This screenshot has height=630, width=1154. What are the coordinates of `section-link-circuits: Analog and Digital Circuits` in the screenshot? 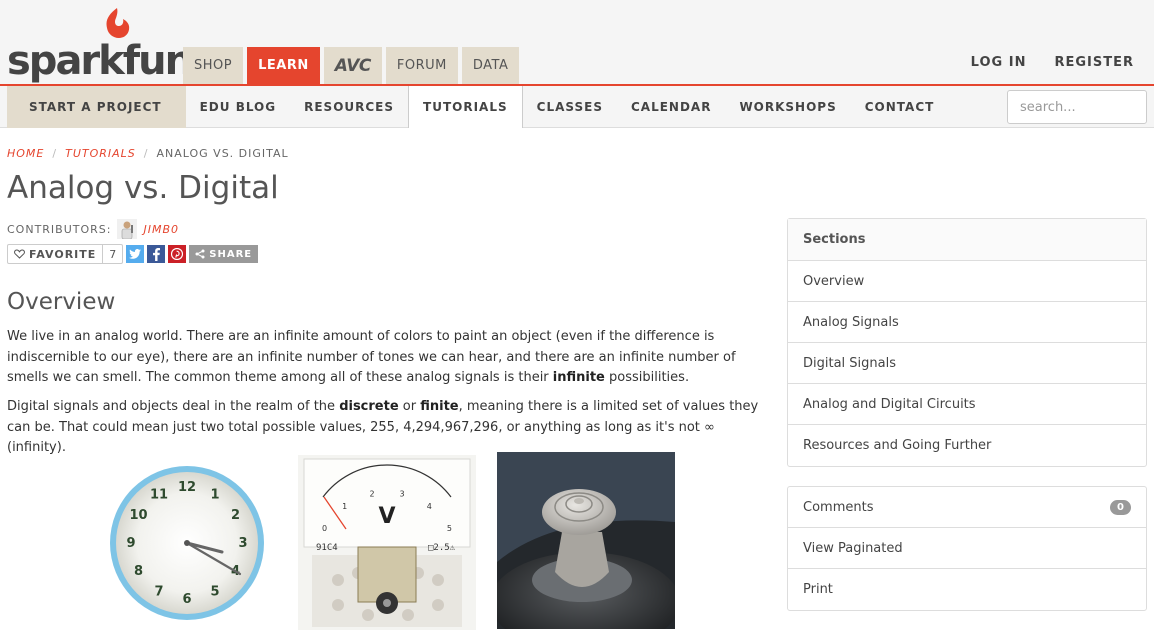 It's located at (967, 404).